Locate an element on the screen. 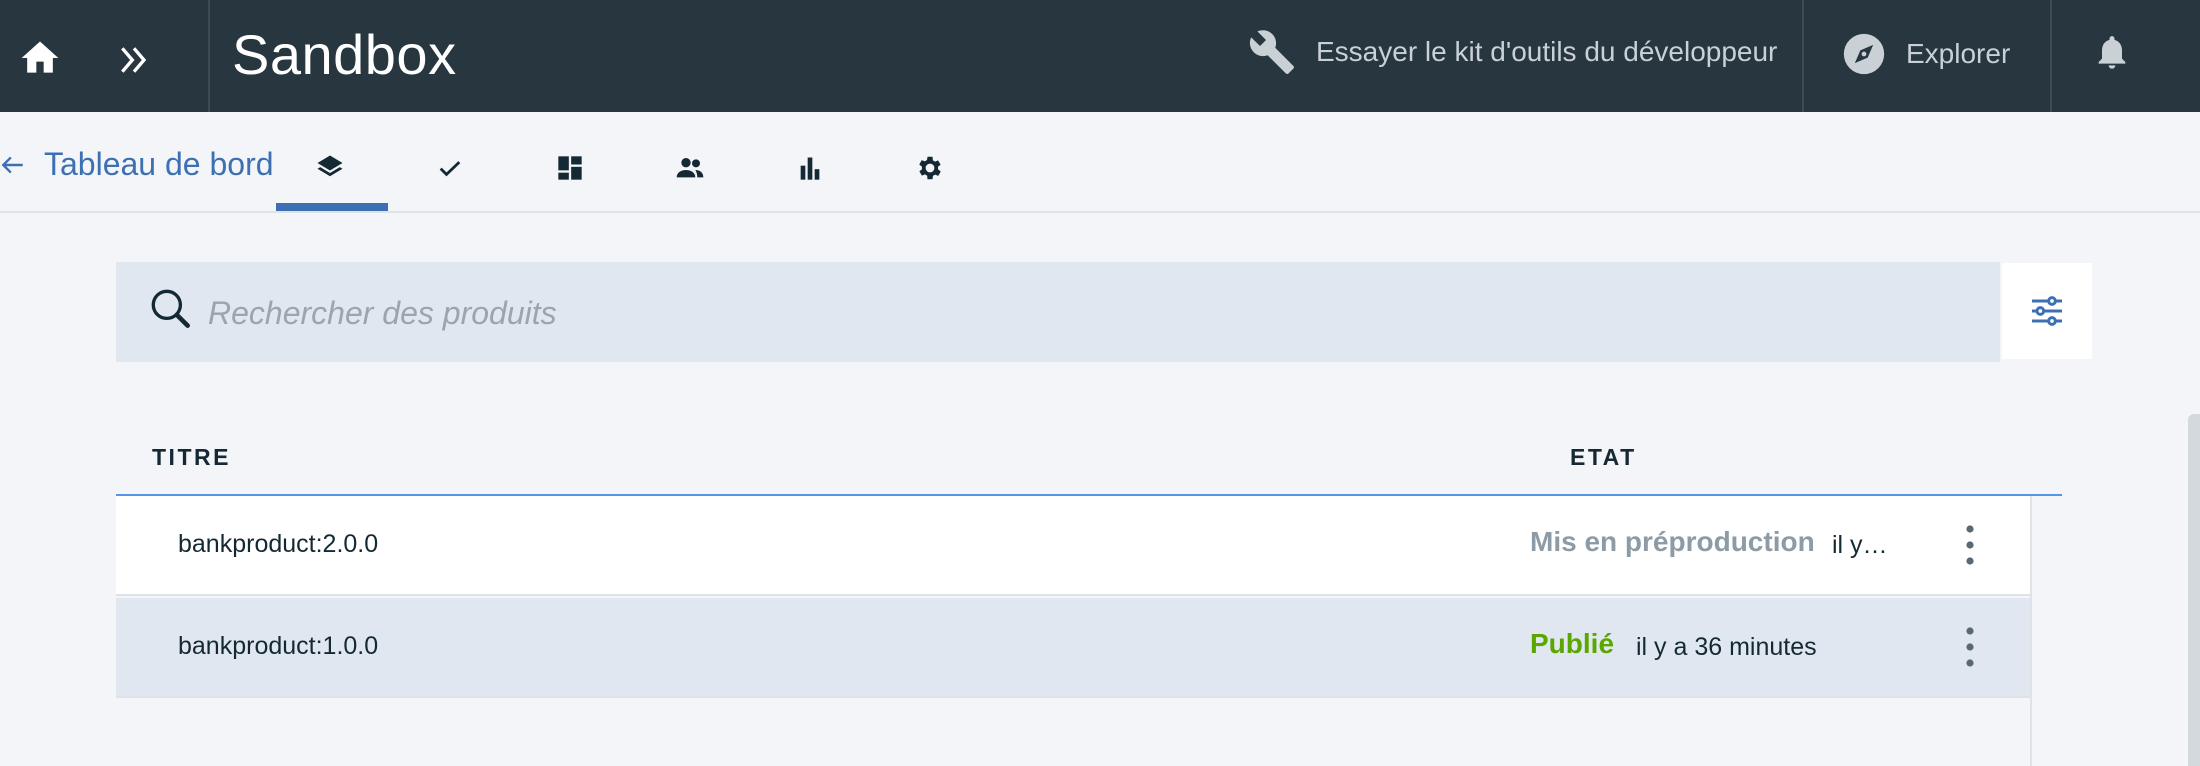 The height and width of the screenshot is (766, 2200). tab-settings is located at coordinates (930, 168).